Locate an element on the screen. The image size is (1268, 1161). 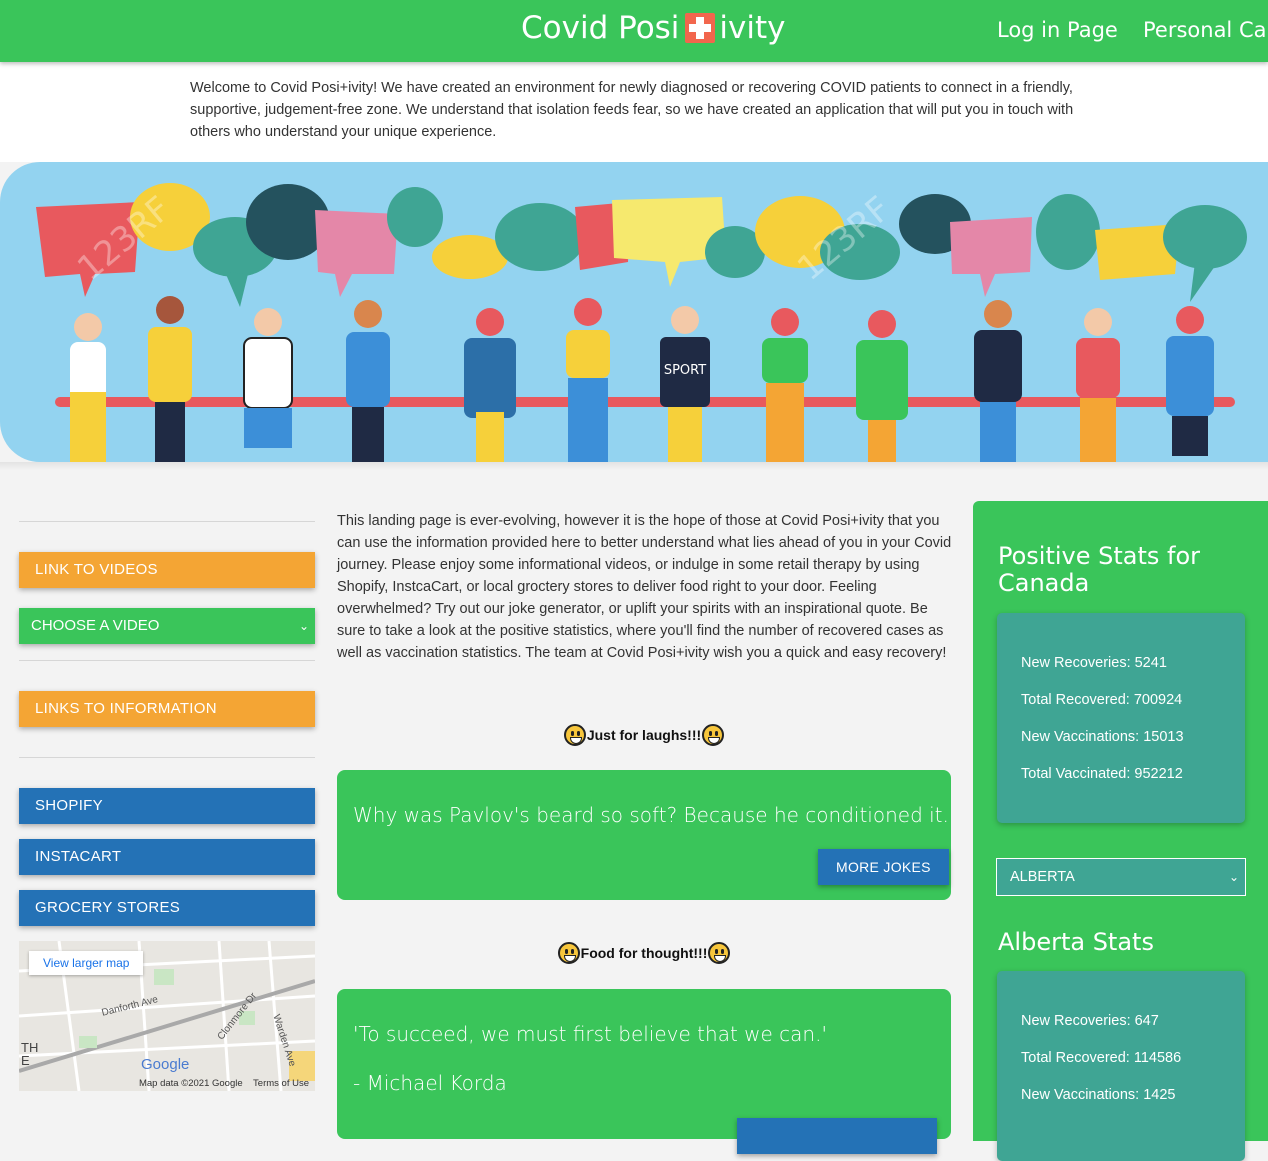
map-terms-link: Terms of Use is located at coordinates (281, 1083).